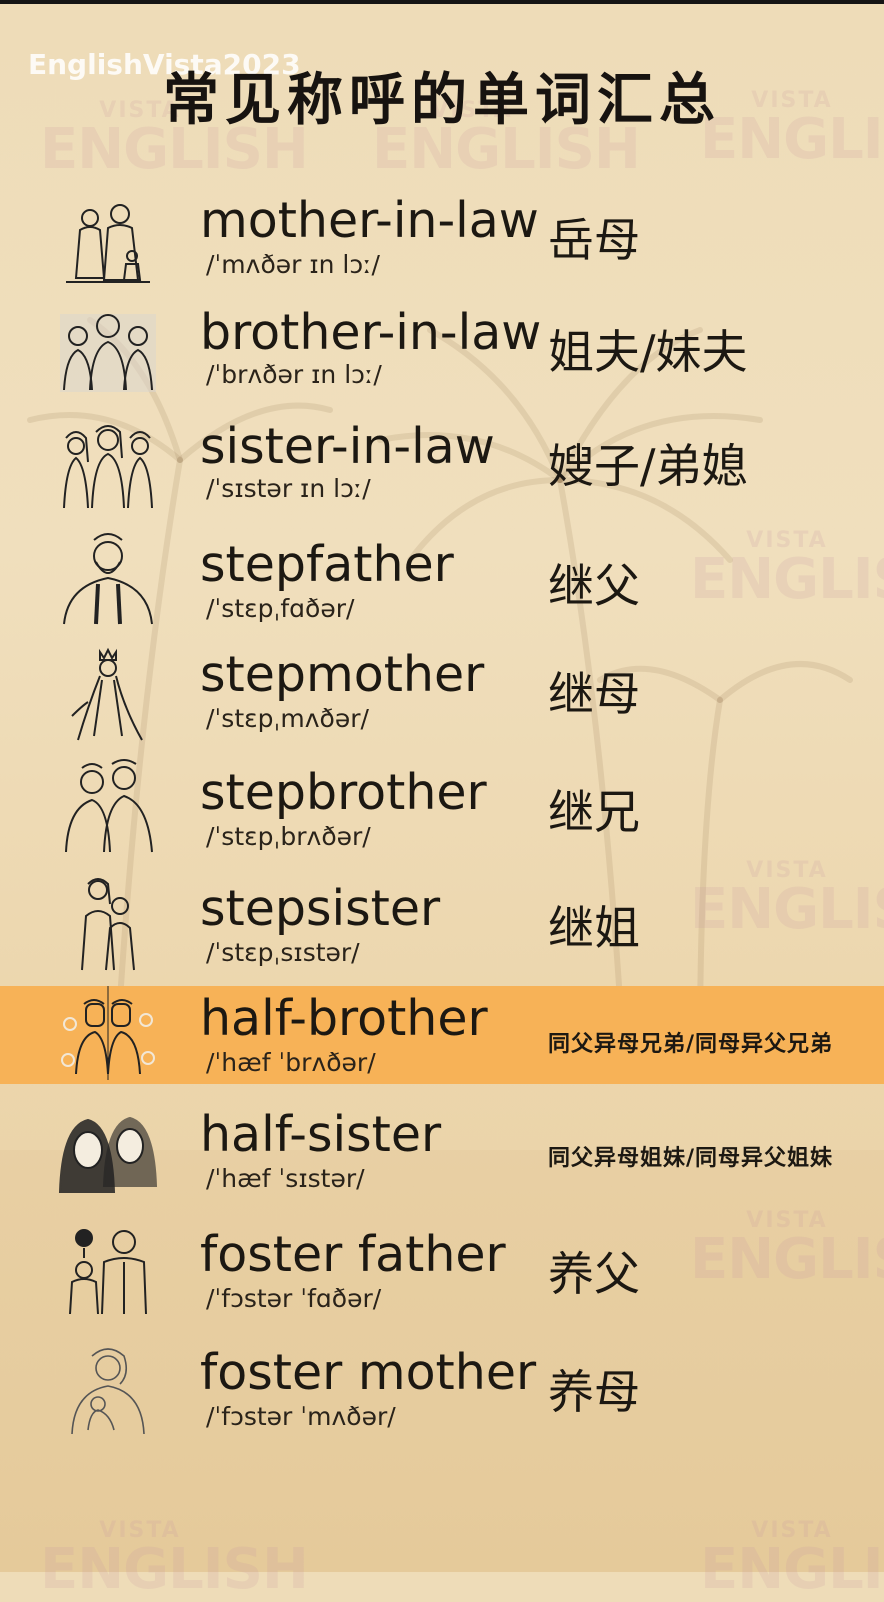  I want to click on list-item: foster mother /ˈfɔstər ˈmʌðər/ 养母, so click(442, 1399).